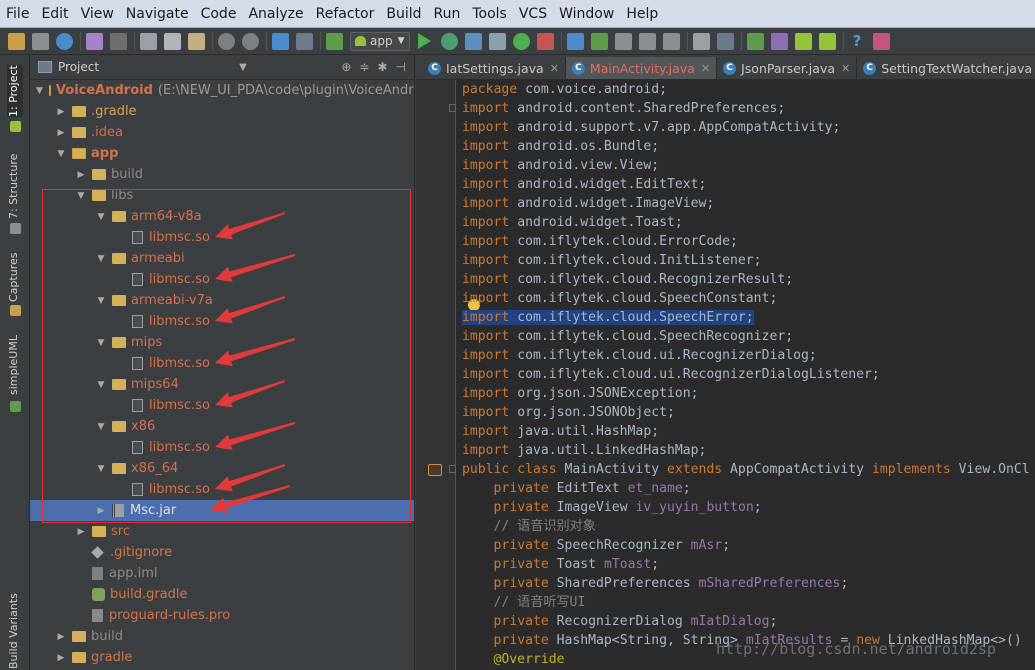 This screenshot has width=1035, height=670. I want to click on sync-icon, so click(64, 41).